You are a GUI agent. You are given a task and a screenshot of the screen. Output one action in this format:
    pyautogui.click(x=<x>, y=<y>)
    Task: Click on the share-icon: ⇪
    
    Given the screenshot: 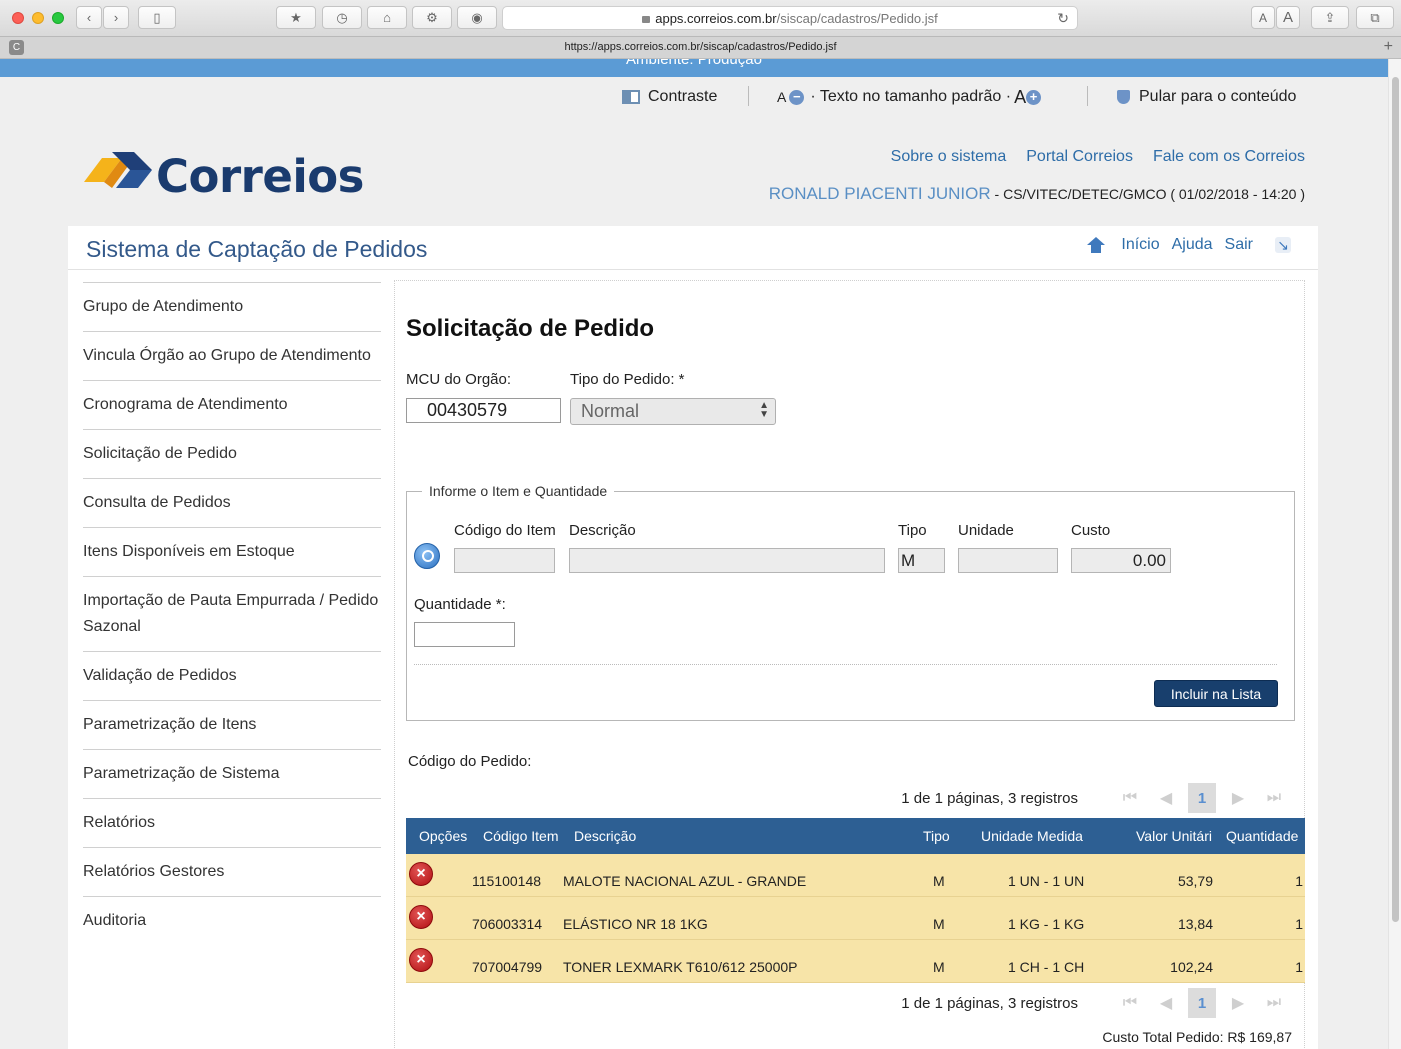 What is the action you would take?
    pyautogui.click(x=1330, y=17)
    